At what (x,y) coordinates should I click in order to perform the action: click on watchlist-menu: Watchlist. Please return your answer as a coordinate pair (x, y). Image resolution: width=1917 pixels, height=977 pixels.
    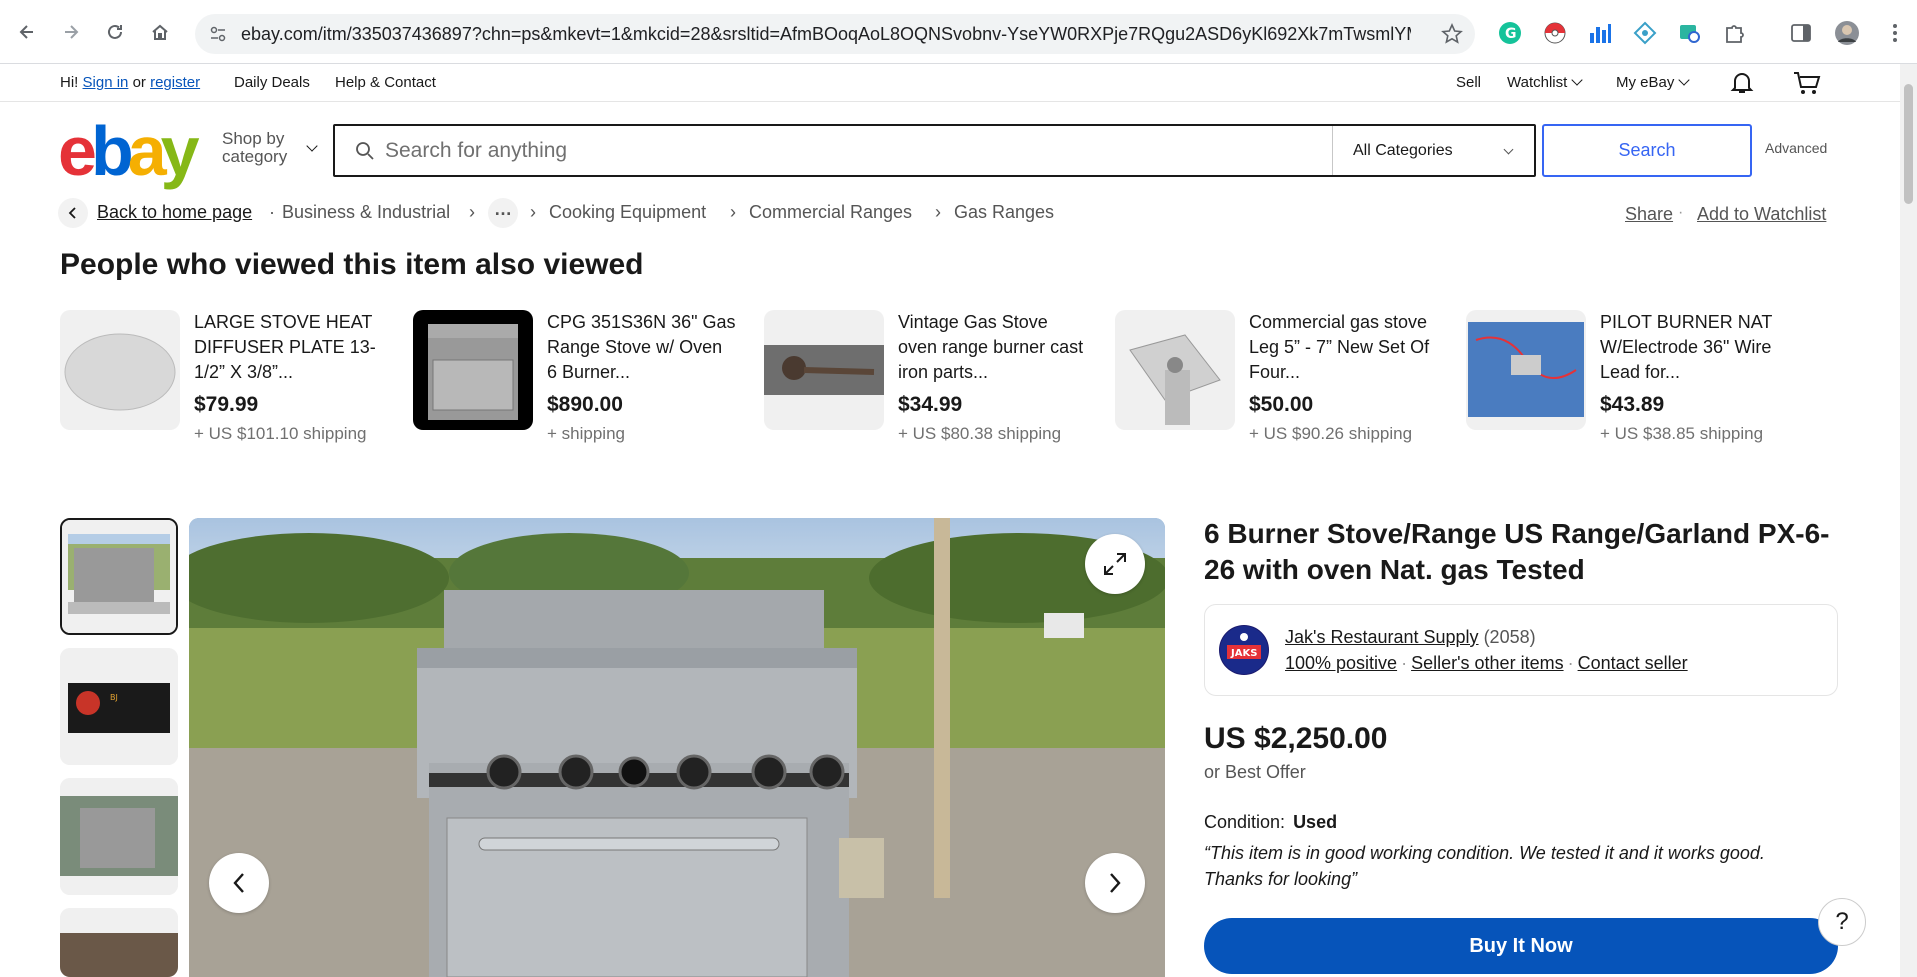
    Looking at the image, I should click on (1545, 82).